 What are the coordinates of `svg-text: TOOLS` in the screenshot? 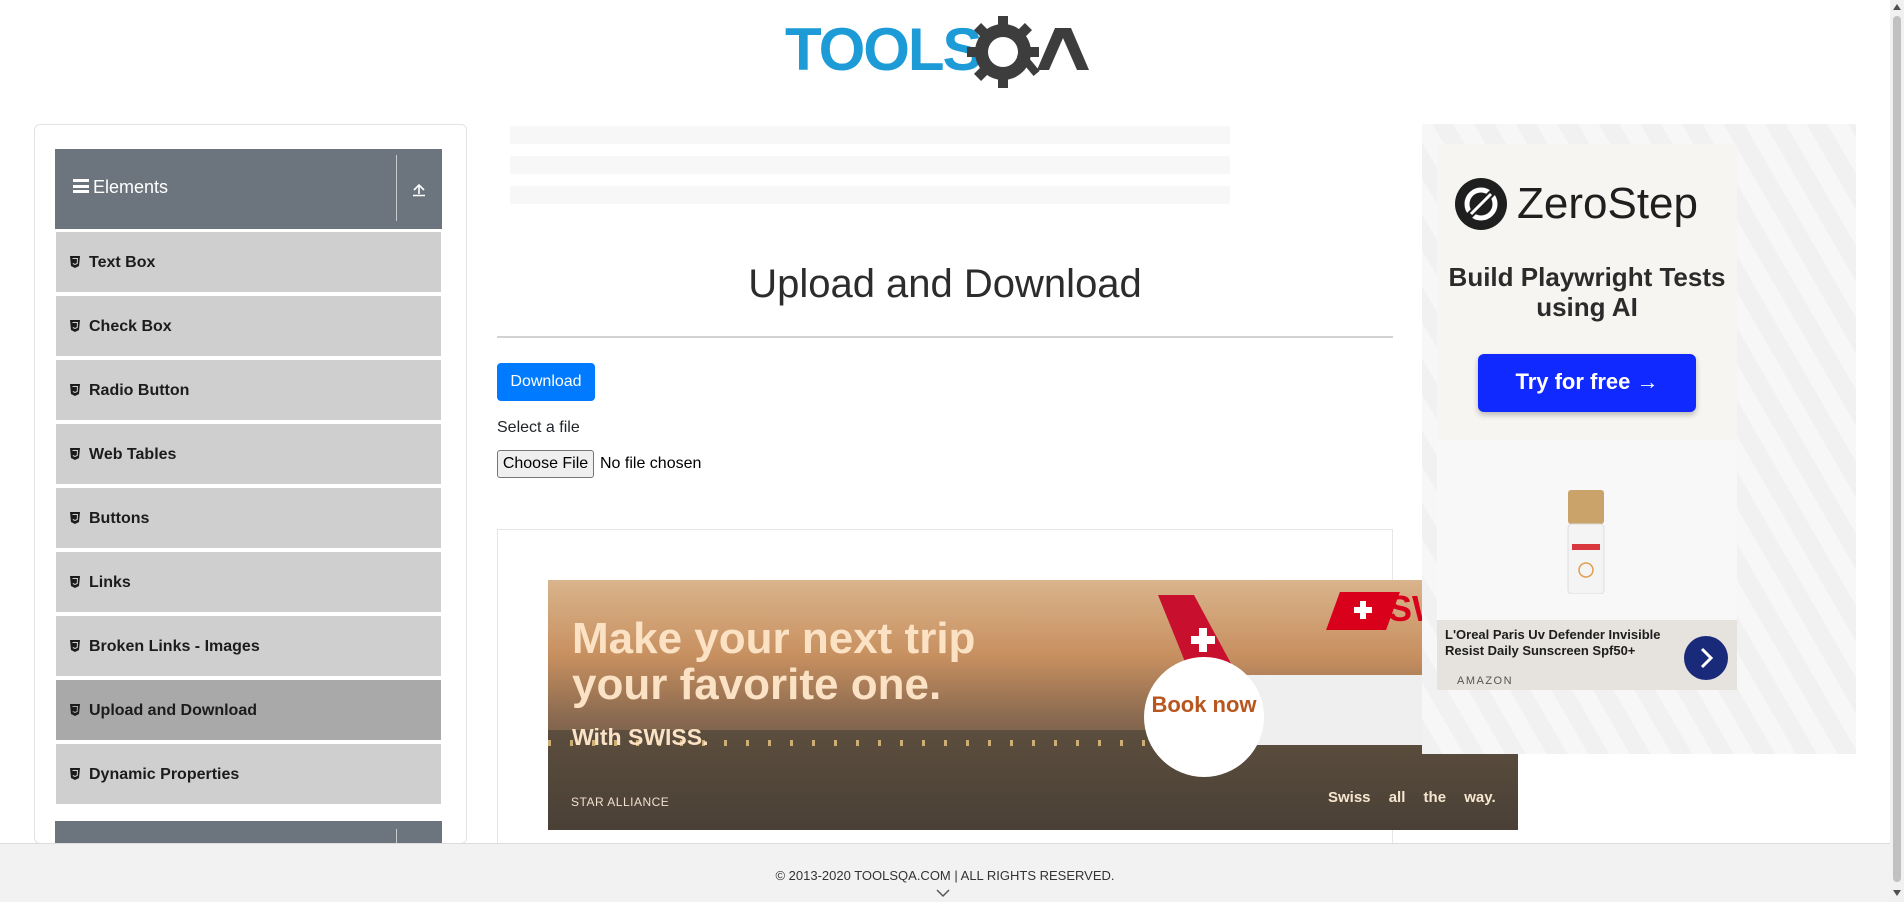 It's located at (883, 49).